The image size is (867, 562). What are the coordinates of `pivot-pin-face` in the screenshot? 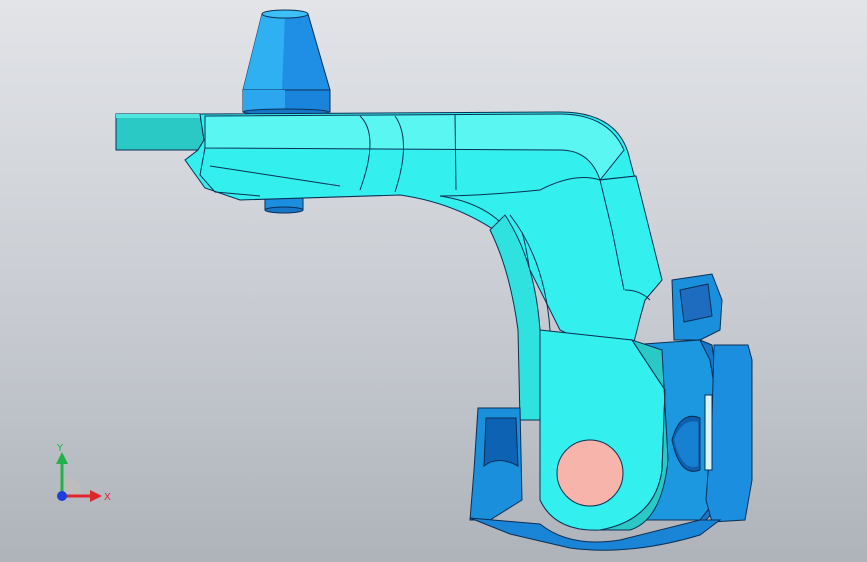 It's located at (590, 473).